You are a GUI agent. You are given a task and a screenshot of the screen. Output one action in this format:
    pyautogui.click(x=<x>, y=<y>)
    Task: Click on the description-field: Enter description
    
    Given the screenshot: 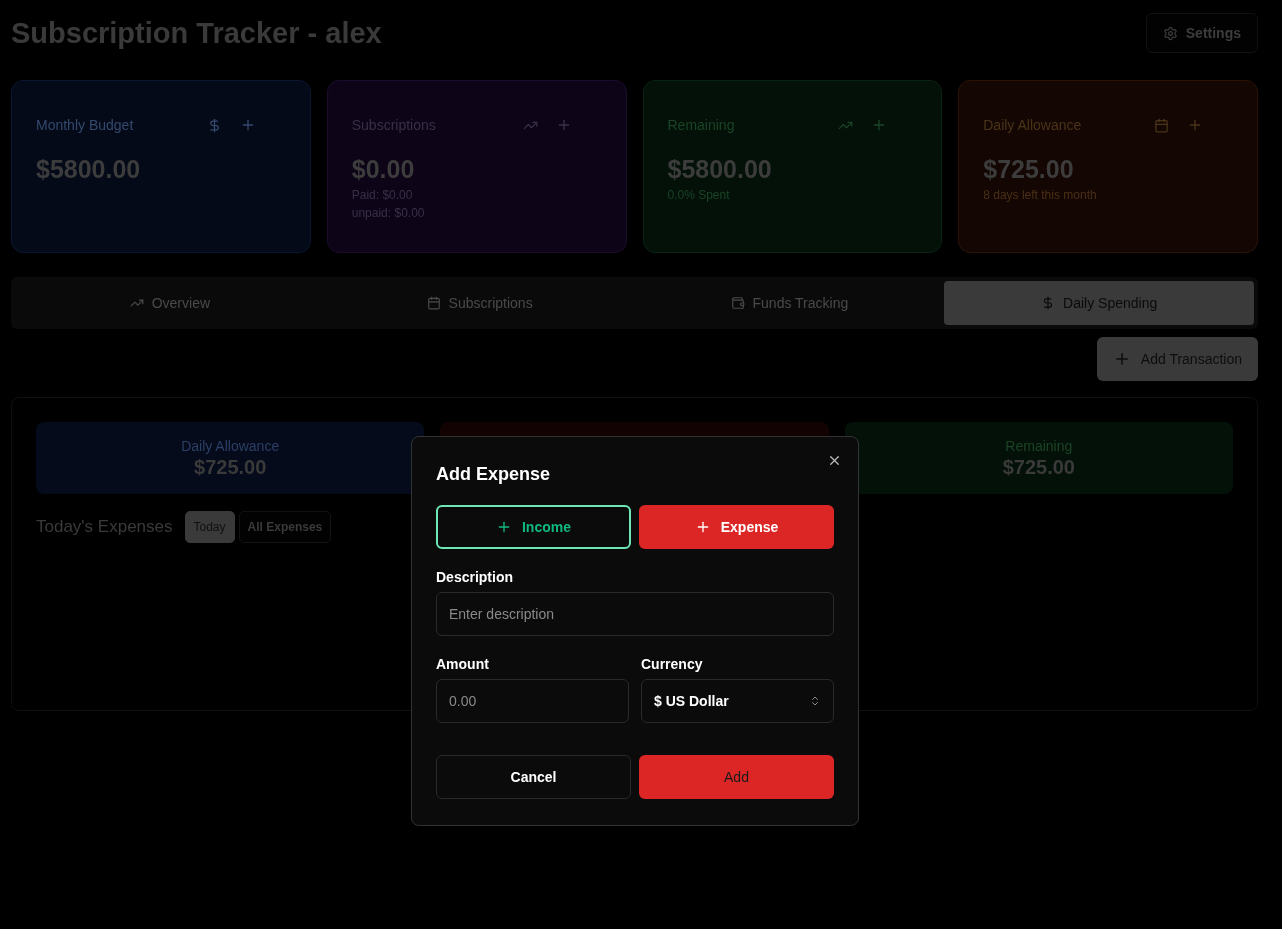 What is the action you would take?
    pyautogui.click(x=635, y=614)
    